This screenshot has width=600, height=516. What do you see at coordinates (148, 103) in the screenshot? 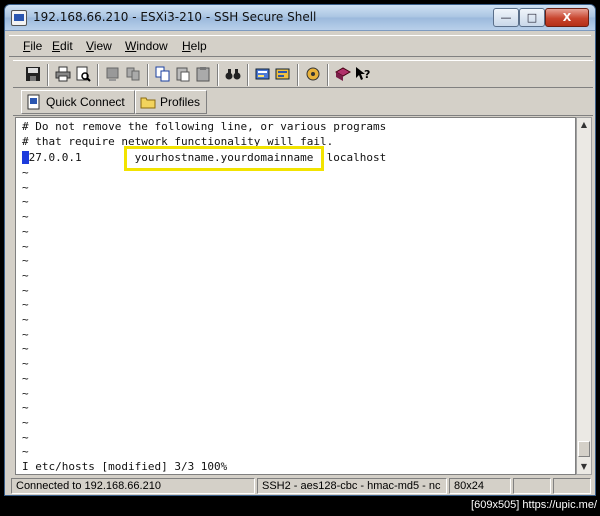
I see `folder-icon` at bounding box center [148, 103].